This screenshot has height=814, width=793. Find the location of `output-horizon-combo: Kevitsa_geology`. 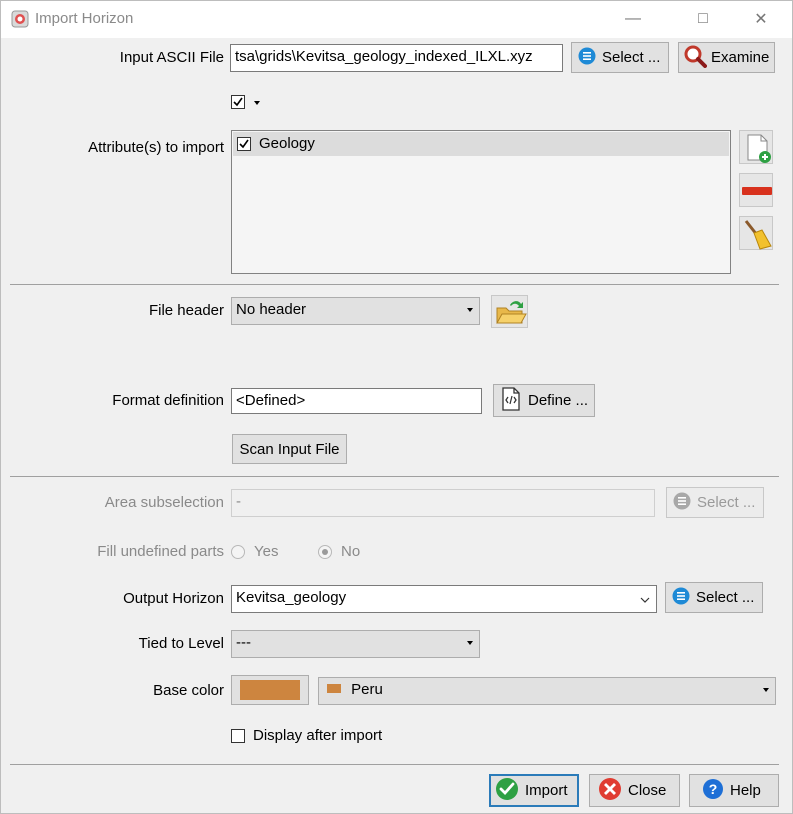

output-horizon-combo: Kevitsa_geology is located at coordinates (444, 599).